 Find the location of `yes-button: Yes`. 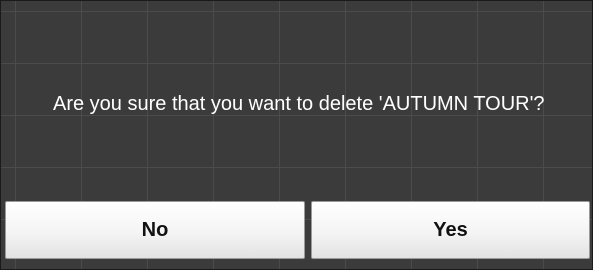

yes-button: Yes is located at coordinates (450, 230).